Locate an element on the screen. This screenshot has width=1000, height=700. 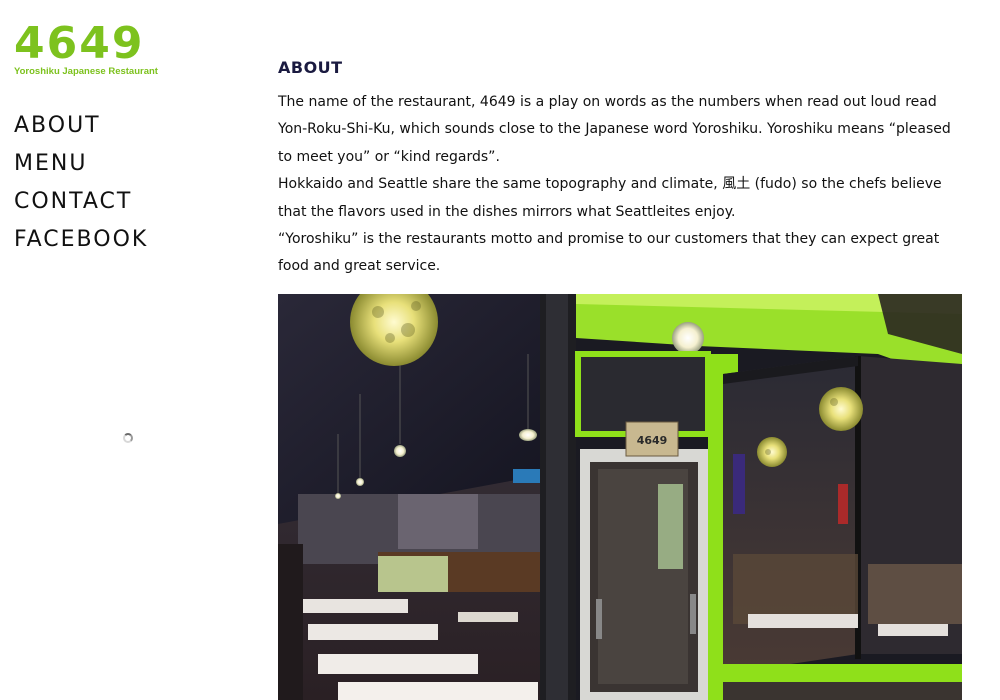
nav-item-contact: CONTACT is located at coordinates (81, 207).